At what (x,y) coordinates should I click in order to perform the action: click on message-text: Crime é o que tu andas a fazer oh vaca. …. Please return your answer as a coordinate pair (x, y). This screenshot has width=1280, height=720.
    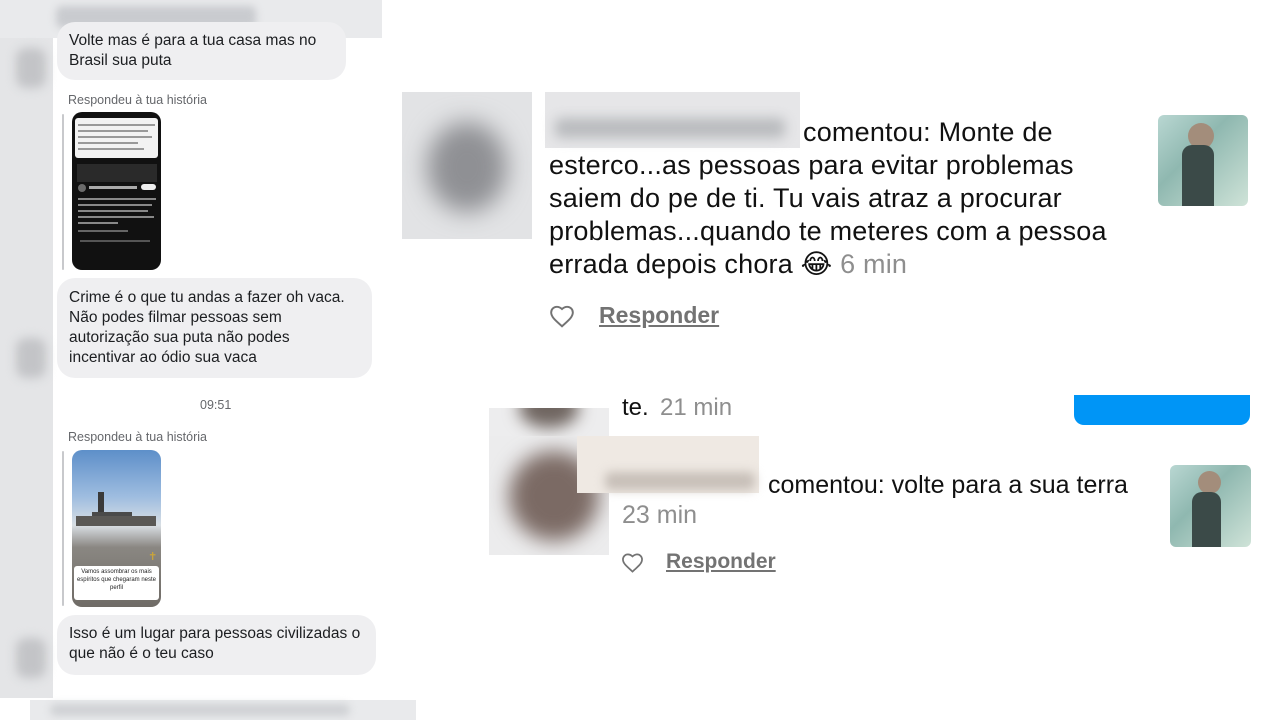
    Looking at the image, I should click on (207, 327).